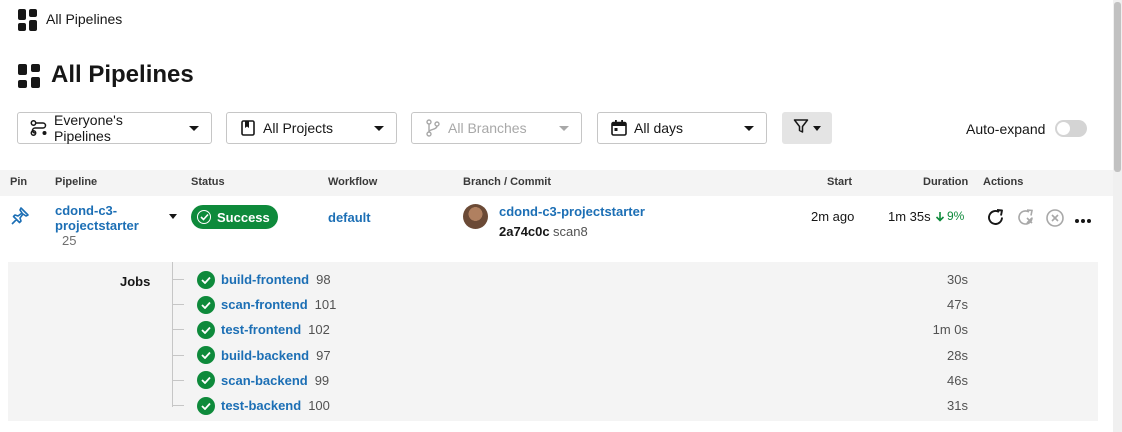 The width and height of the screenshot is (1122, 432). I want to click on breadcrumb: All Pipelines, so click(70, 20).